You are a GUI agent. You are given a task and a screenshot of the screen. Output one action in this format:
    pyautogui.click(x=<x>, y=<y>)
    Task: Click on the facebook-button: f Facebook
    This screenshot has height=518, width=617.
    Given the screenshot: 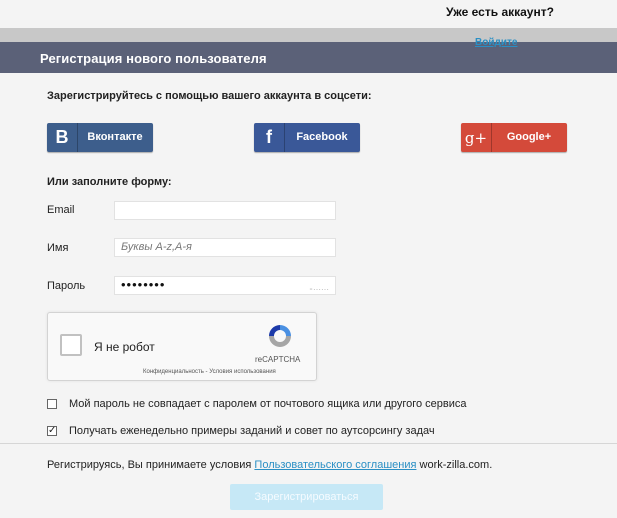 What is the action you would take?
    pyautogui.click(x=307, y=137)
    